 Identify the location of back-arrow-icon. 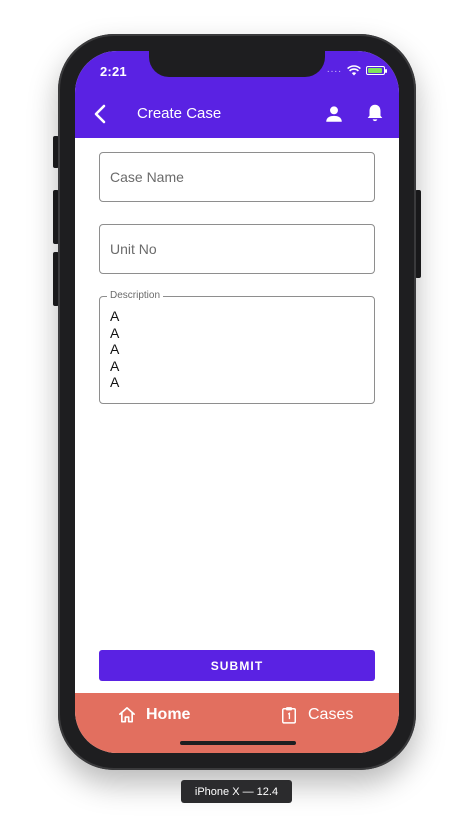
(101, 114).